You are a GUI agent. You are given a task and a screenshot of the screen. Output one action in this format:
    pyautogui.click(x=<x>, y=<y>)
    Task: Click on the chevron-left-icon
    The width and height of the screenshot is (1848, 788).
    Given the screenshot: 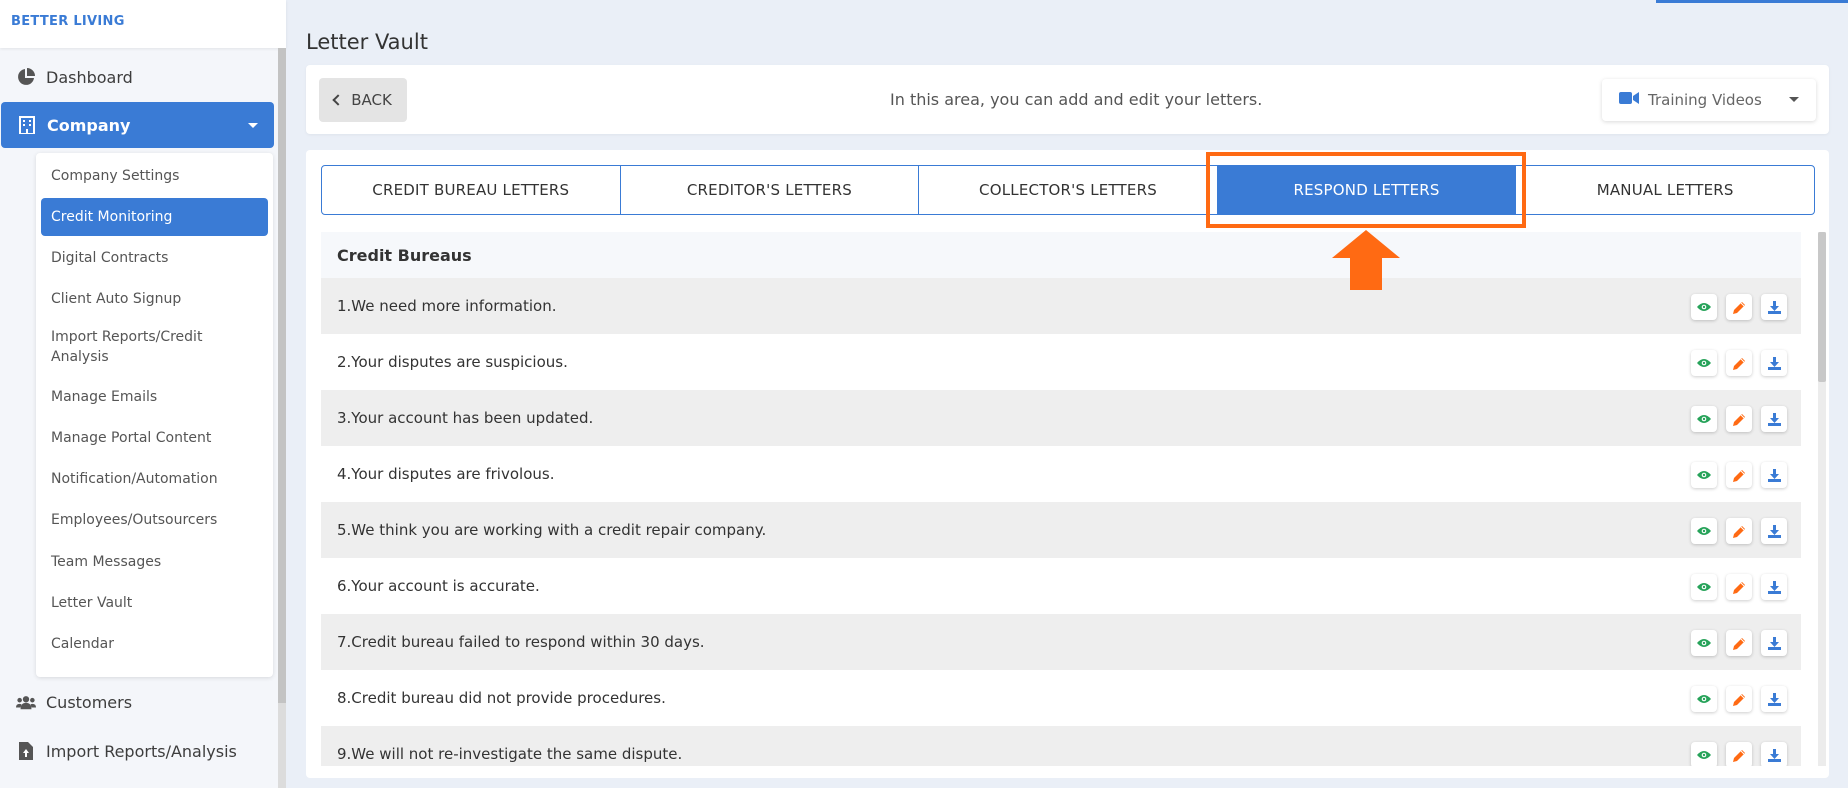 What is the action you would take?
    pyautogui.click(x=338, y=100)
    